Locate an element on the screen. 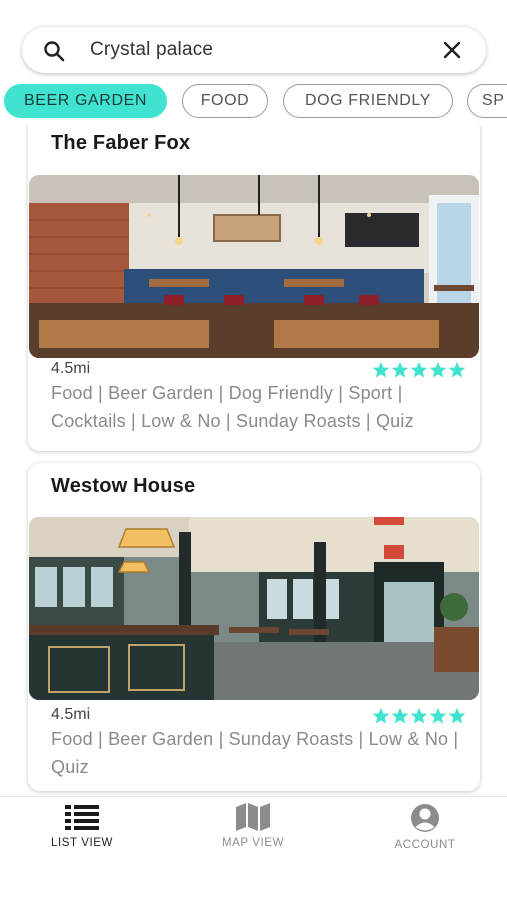 The height and width of the screenshot is (900, 507). chip-dog-friendly: DOG FRIENDLY is located at coordinates (368, 101).